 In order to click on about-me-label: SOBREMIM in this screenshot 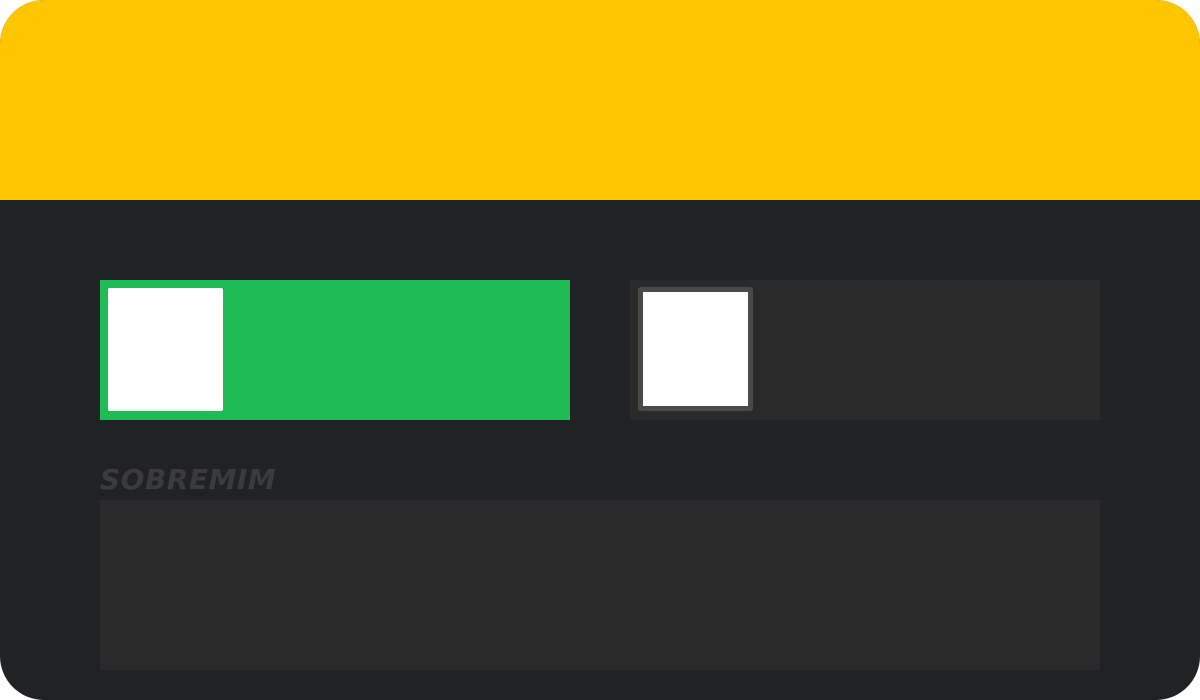, I will do `click(188, 479)`.